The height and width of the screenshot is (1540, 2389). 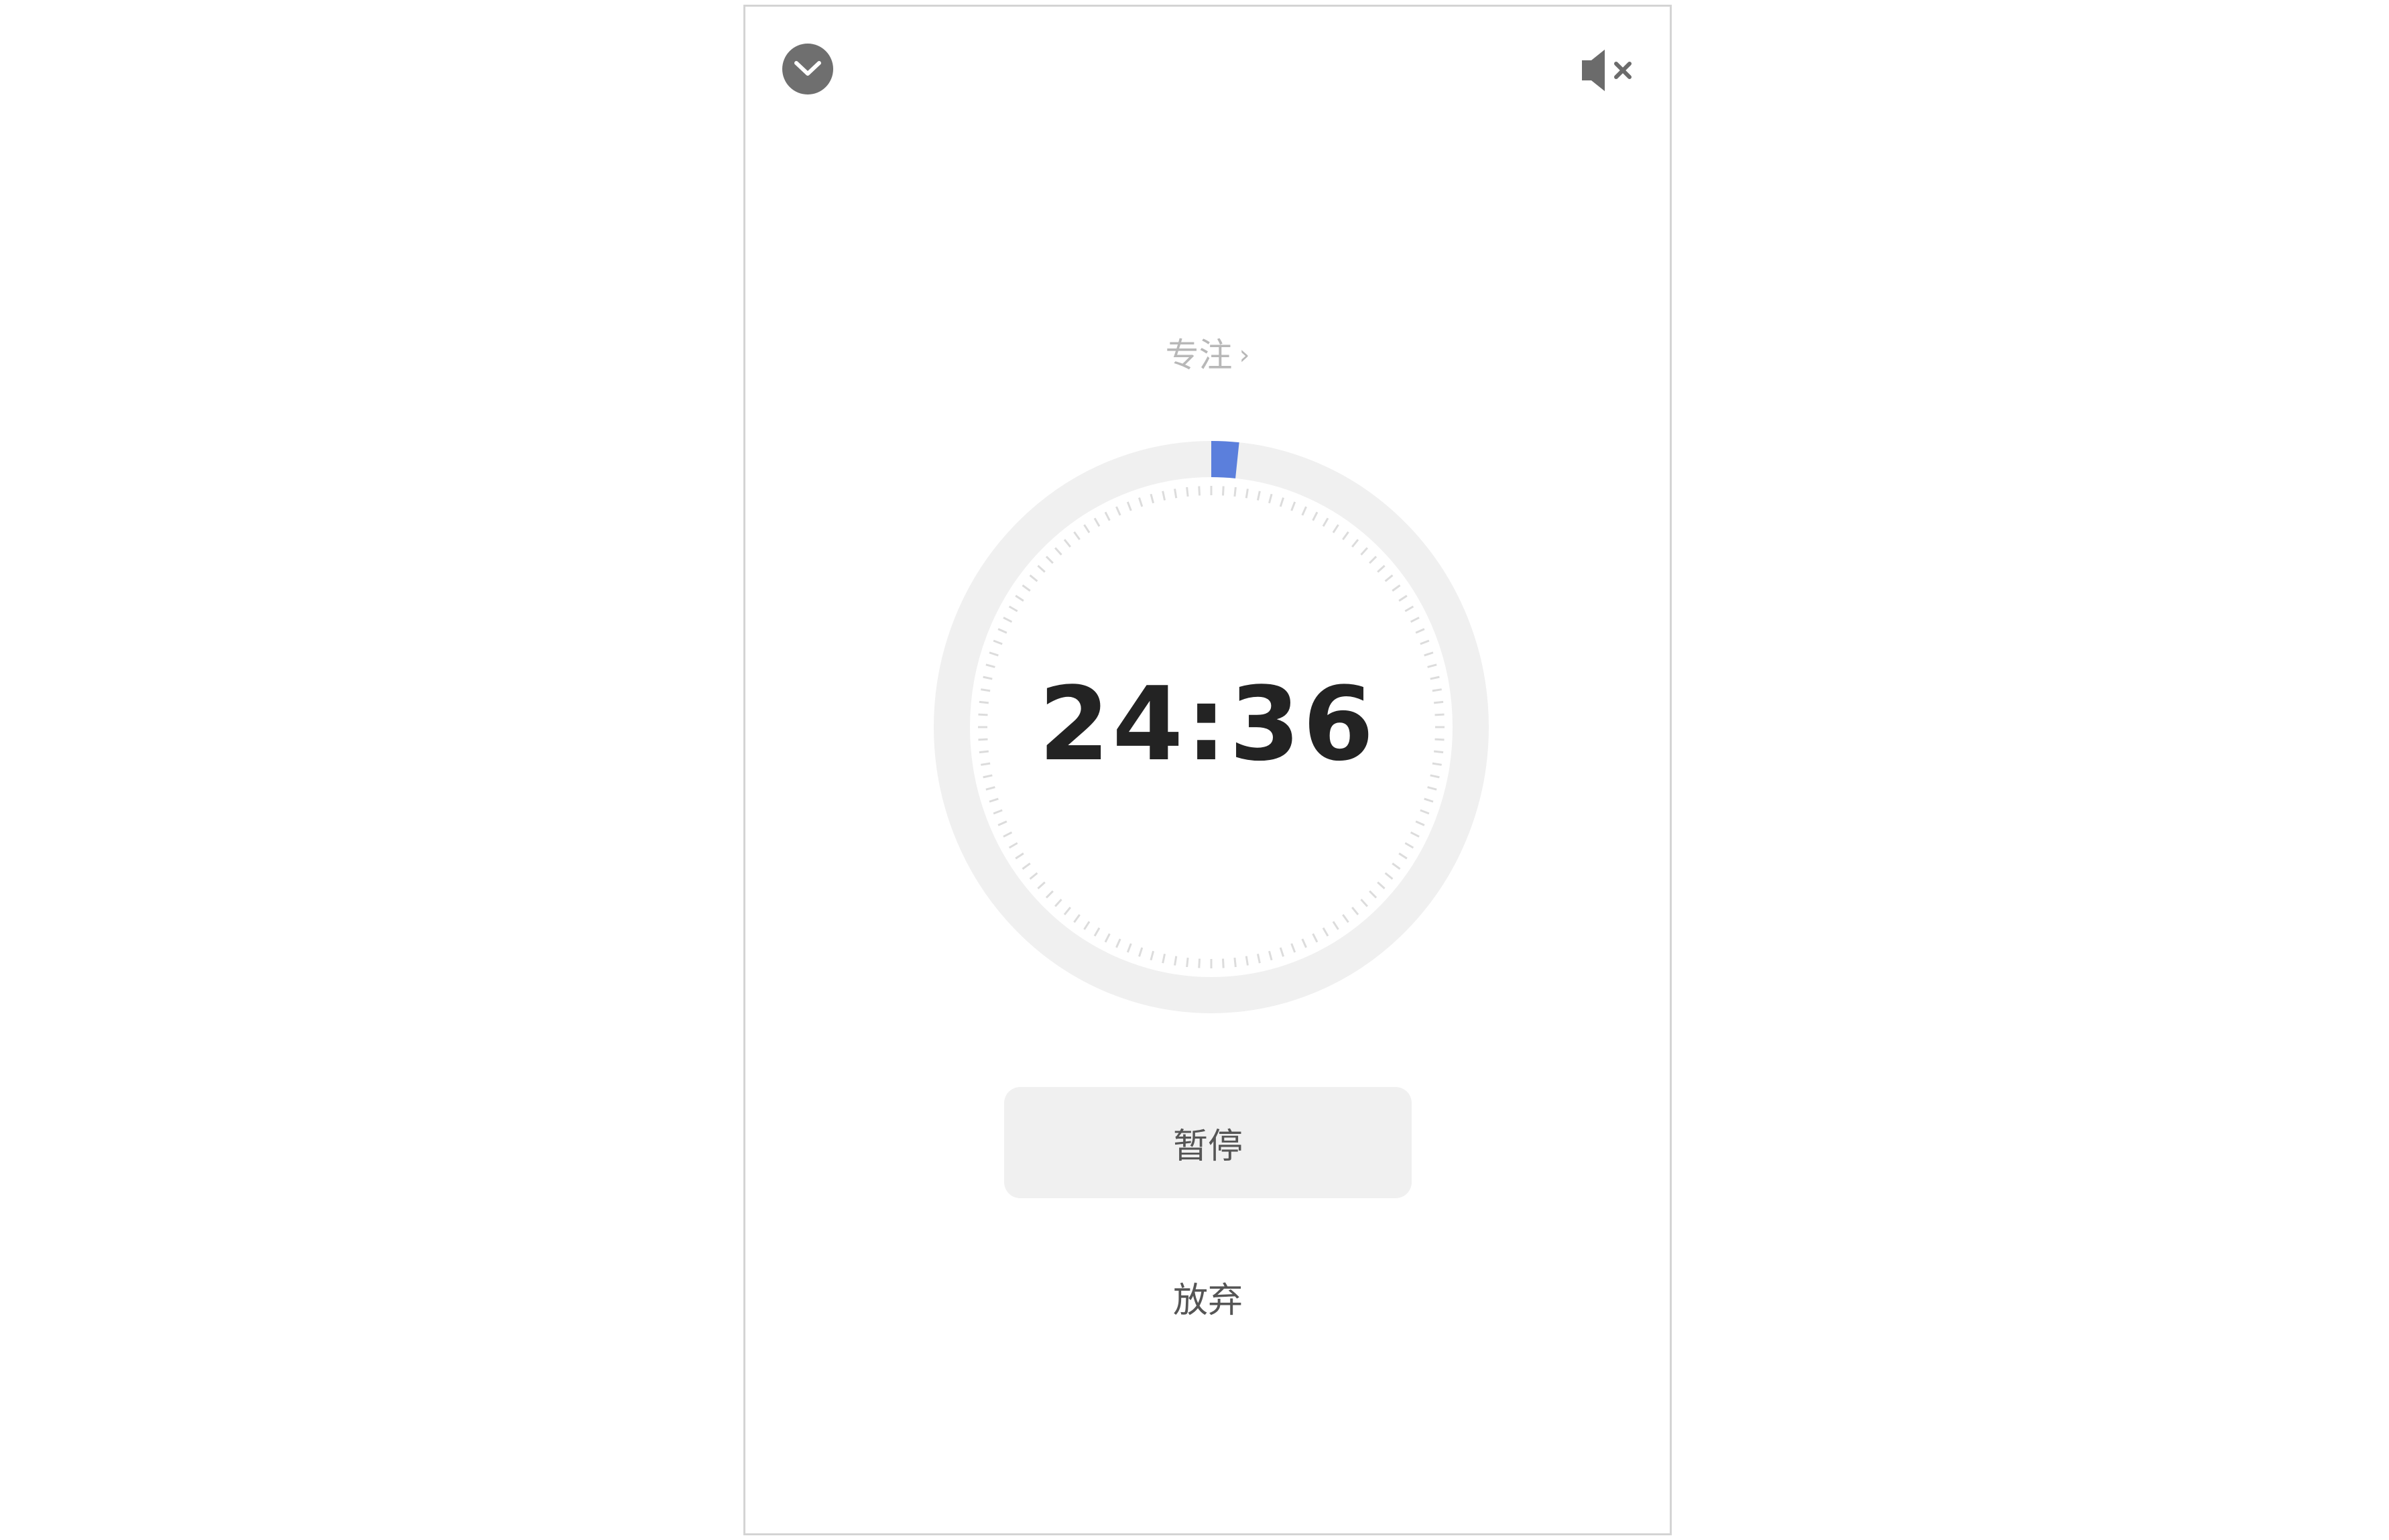 I want to click on collapse-button, so click(x=807, y=69).